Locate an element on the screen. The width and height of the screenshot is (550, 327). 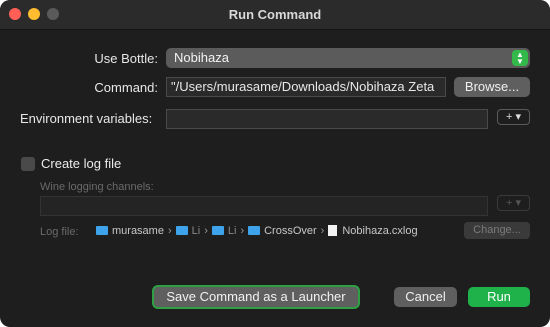
cancel-button: Cancel is located at coordinates (425, 297).